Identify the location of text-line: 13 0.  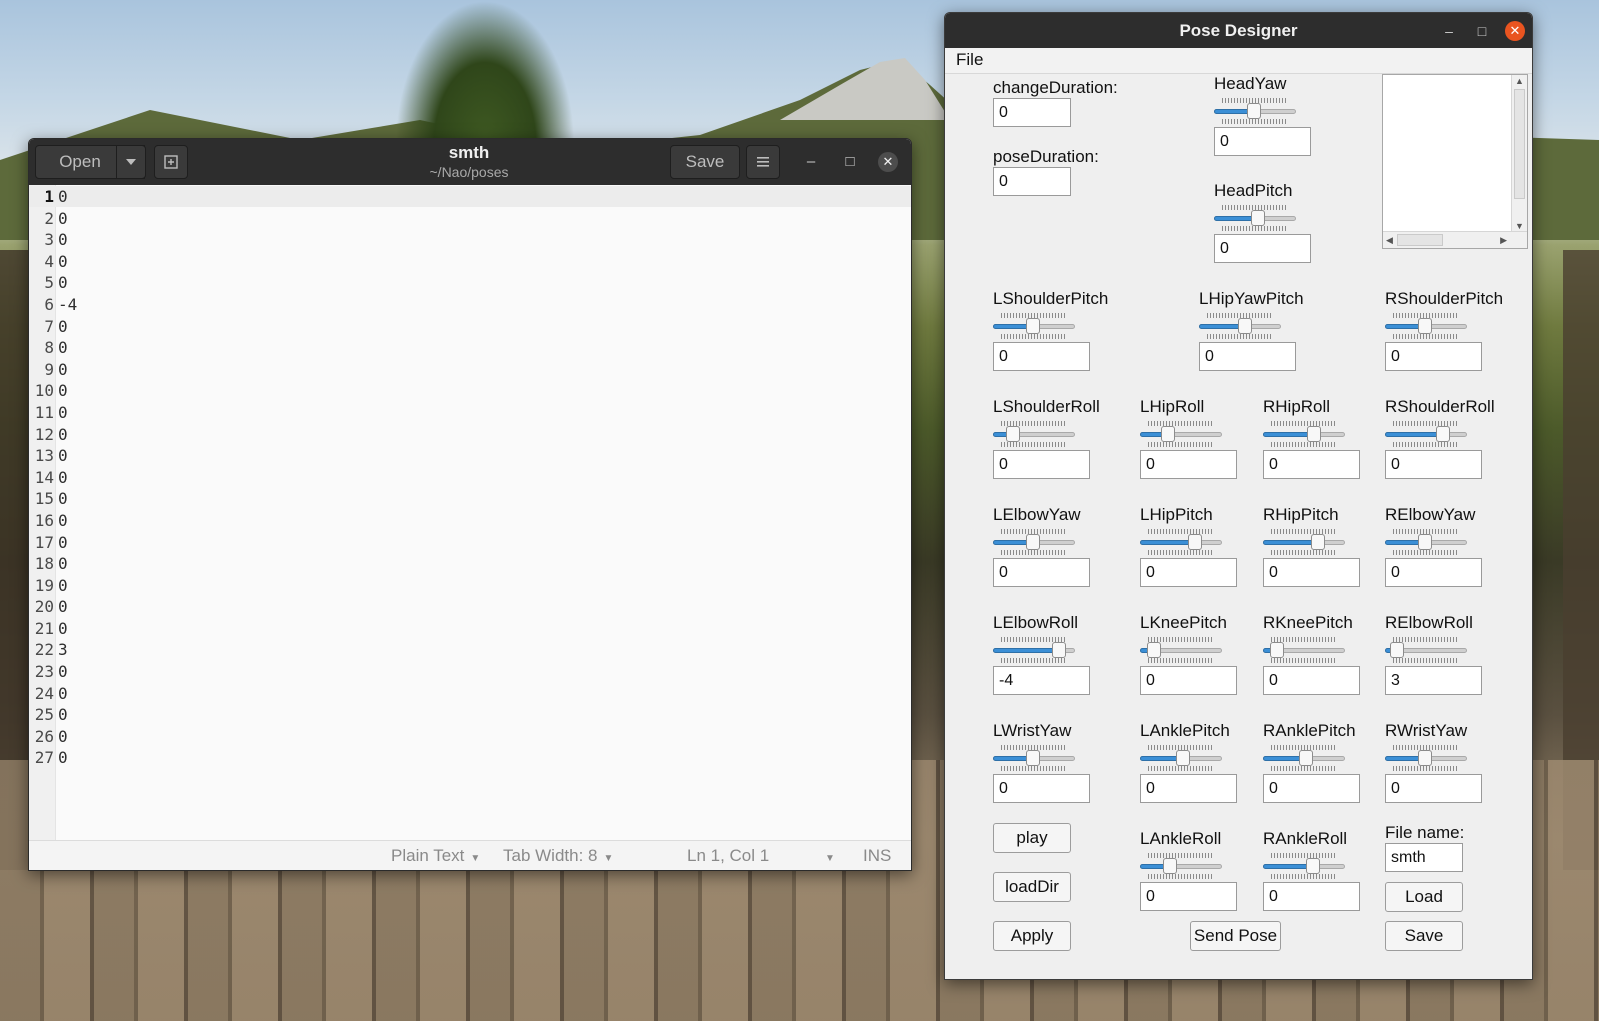
(470, 456).